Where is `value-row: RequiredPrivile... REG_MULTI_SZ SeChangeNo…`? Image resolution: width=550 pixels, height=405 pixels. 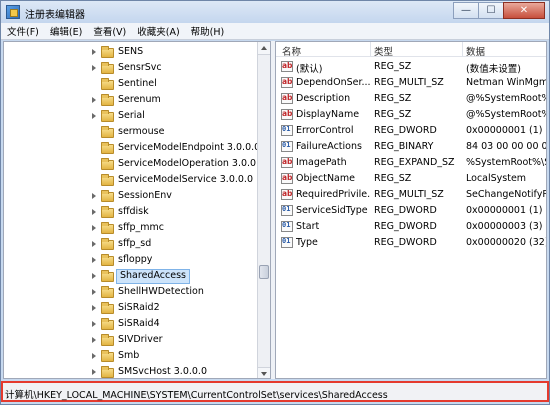
value-row: RequiredPrivile... REG_MULTI_SZ SeChangeNo… is located at coordinates (411, 195).